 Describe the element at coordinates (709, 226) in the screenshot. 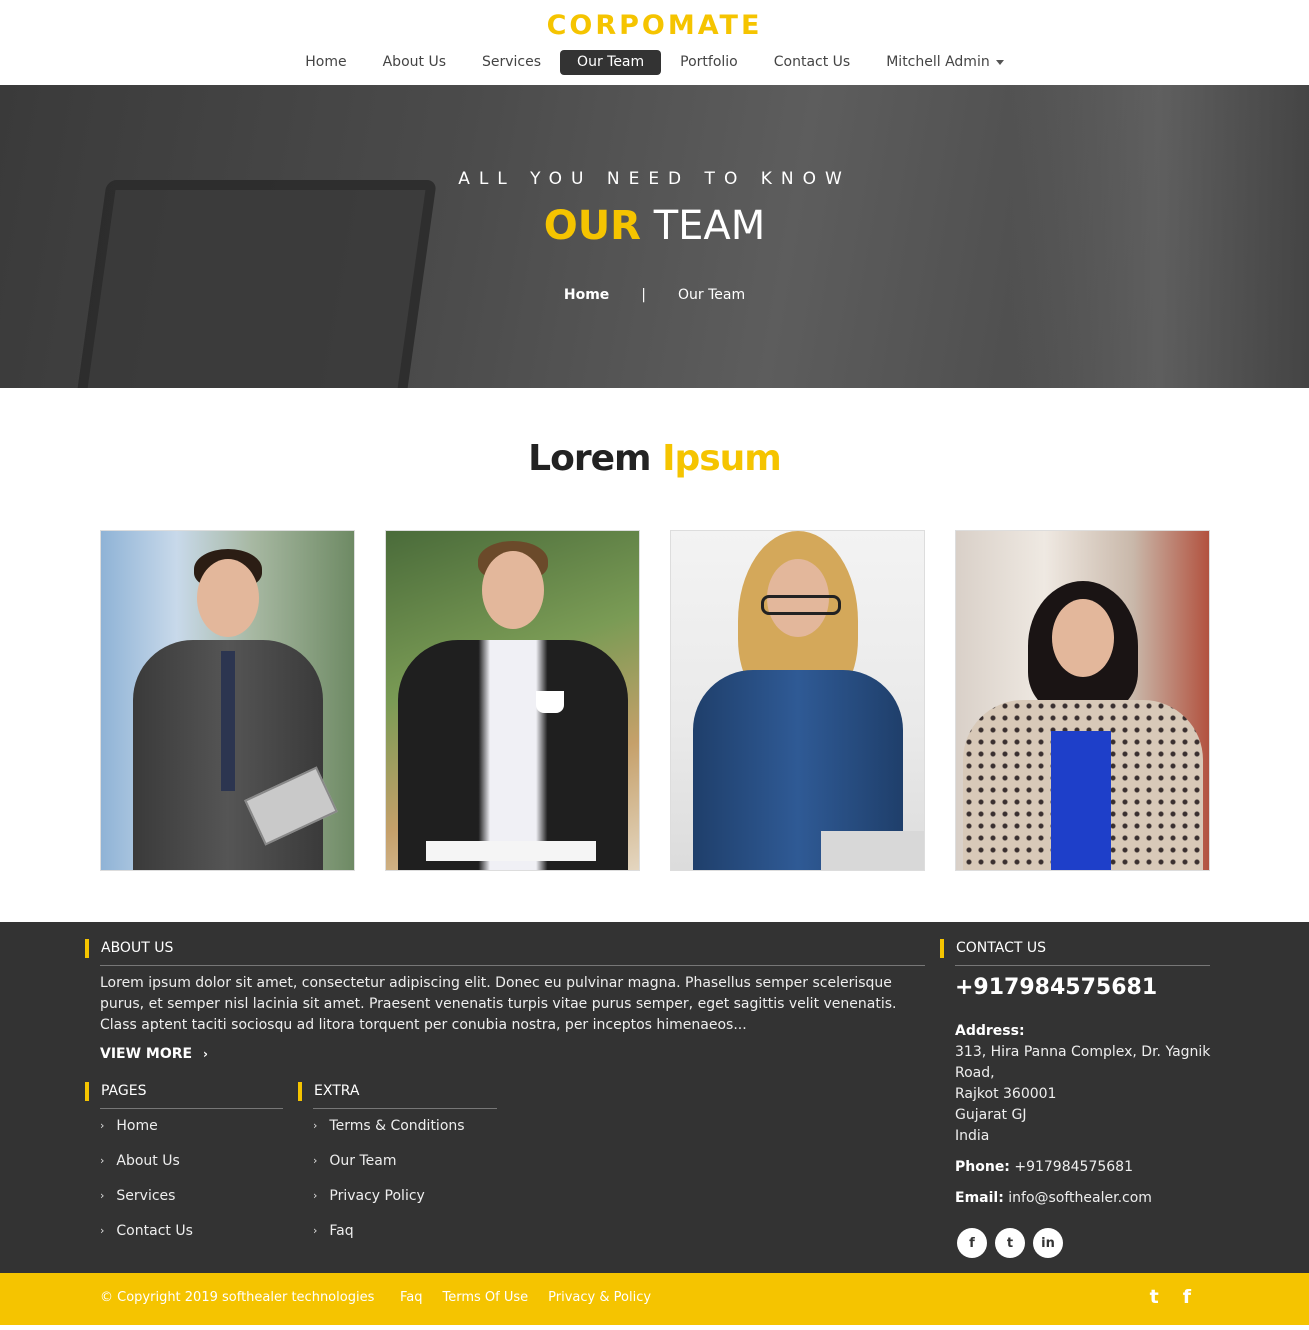

I see `hero-title-rest: TEAM` at that location.